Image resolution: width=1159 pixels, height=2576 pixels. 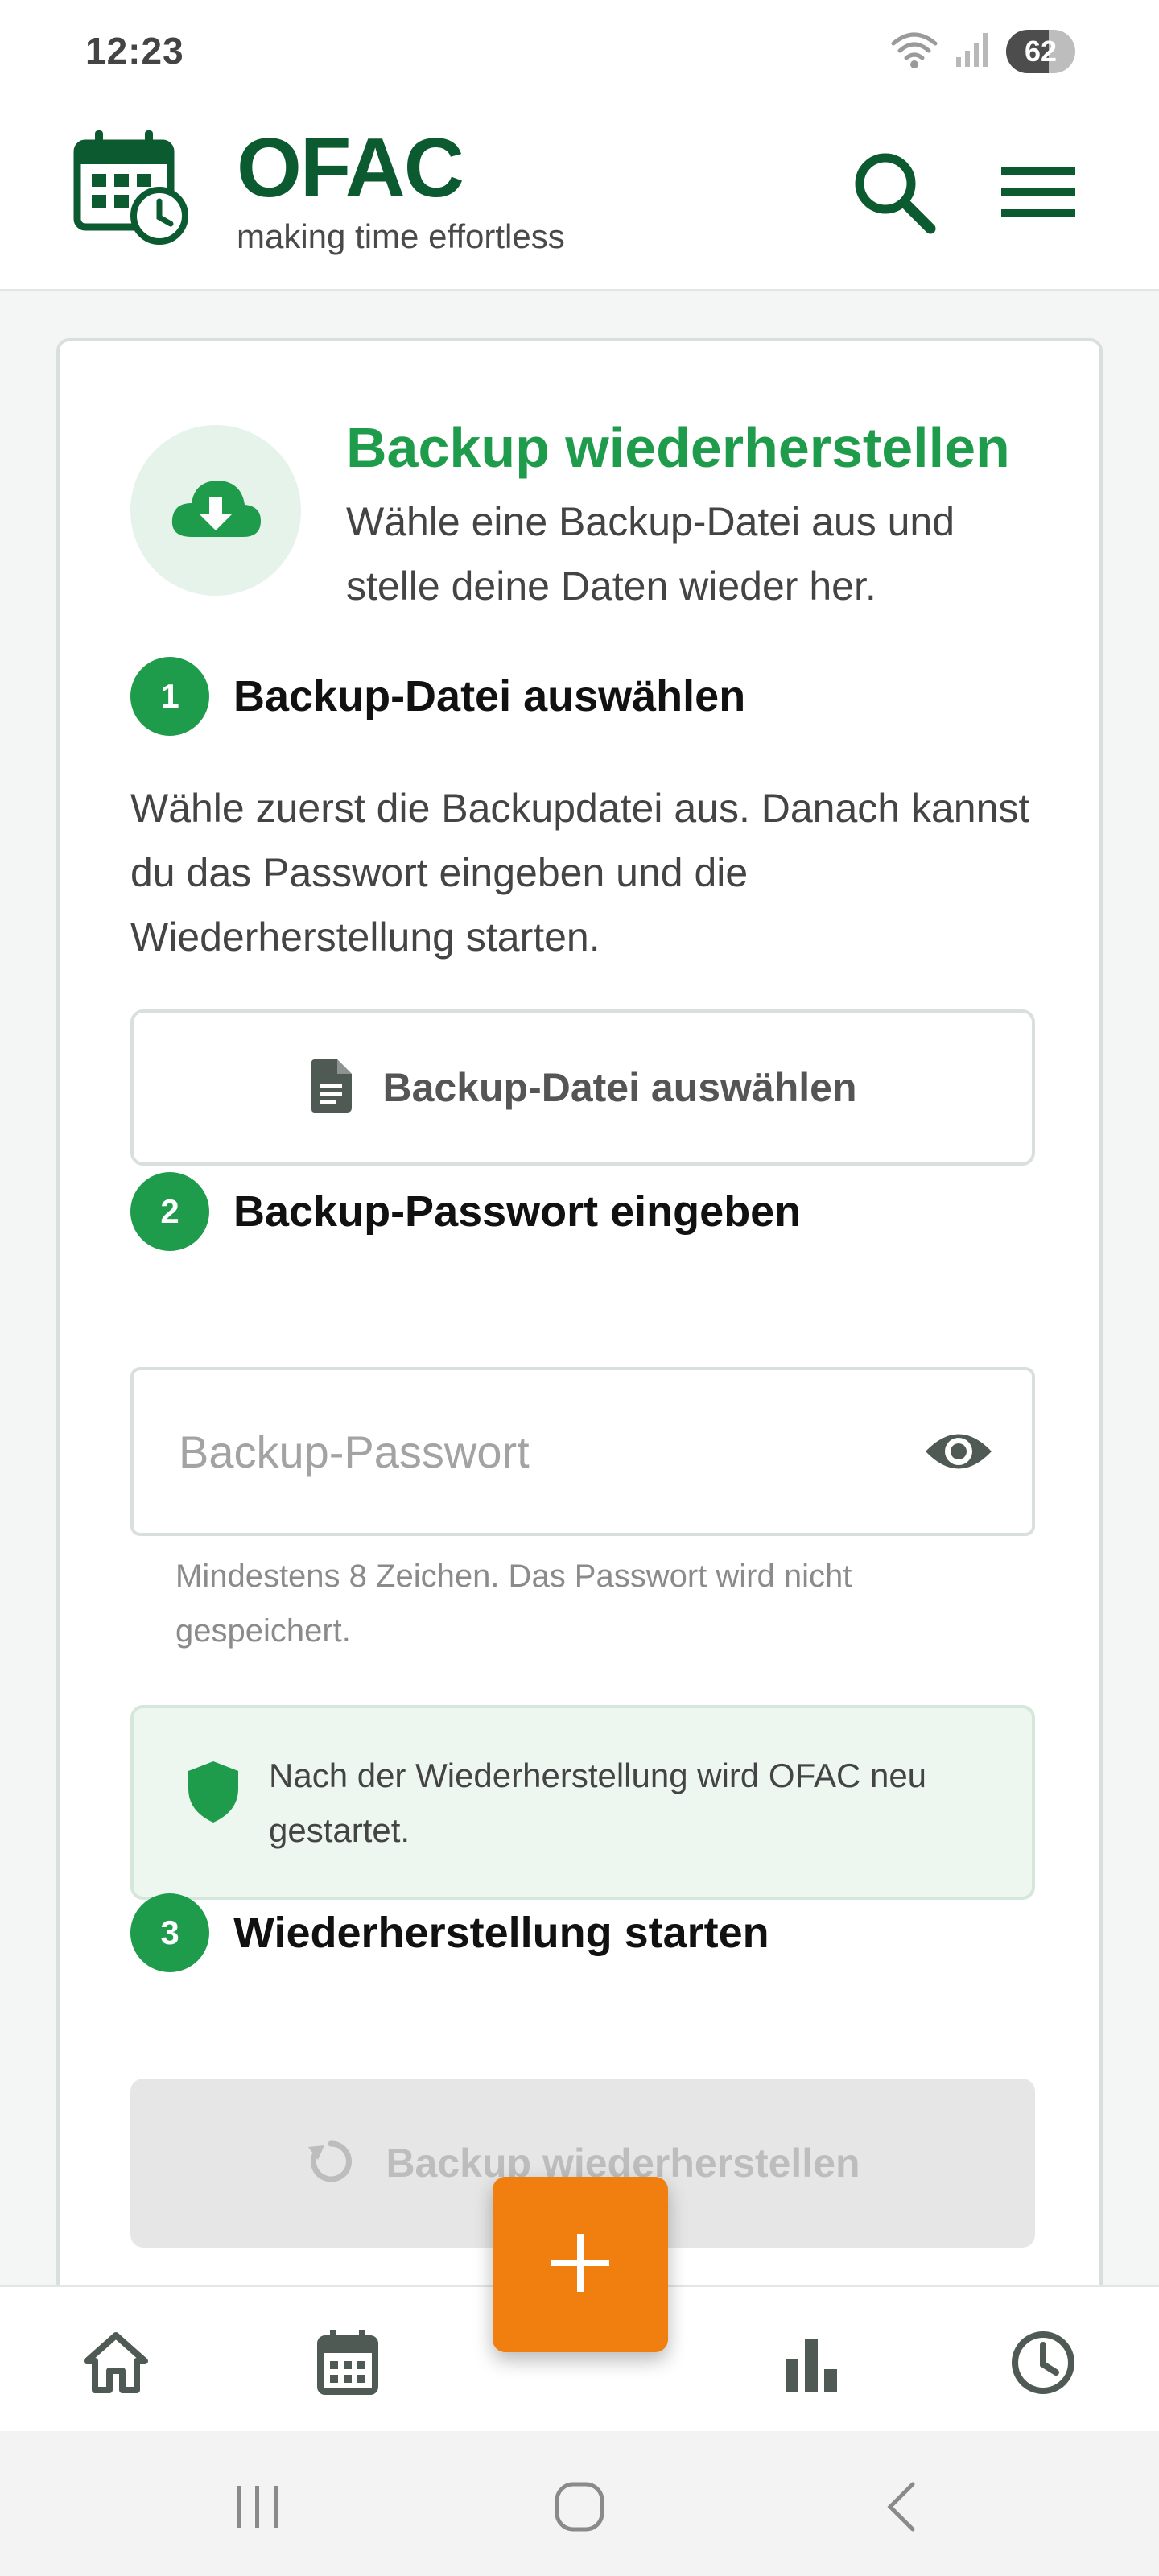 I want to click on home-circle-icon, so click(x=579, y=2509).